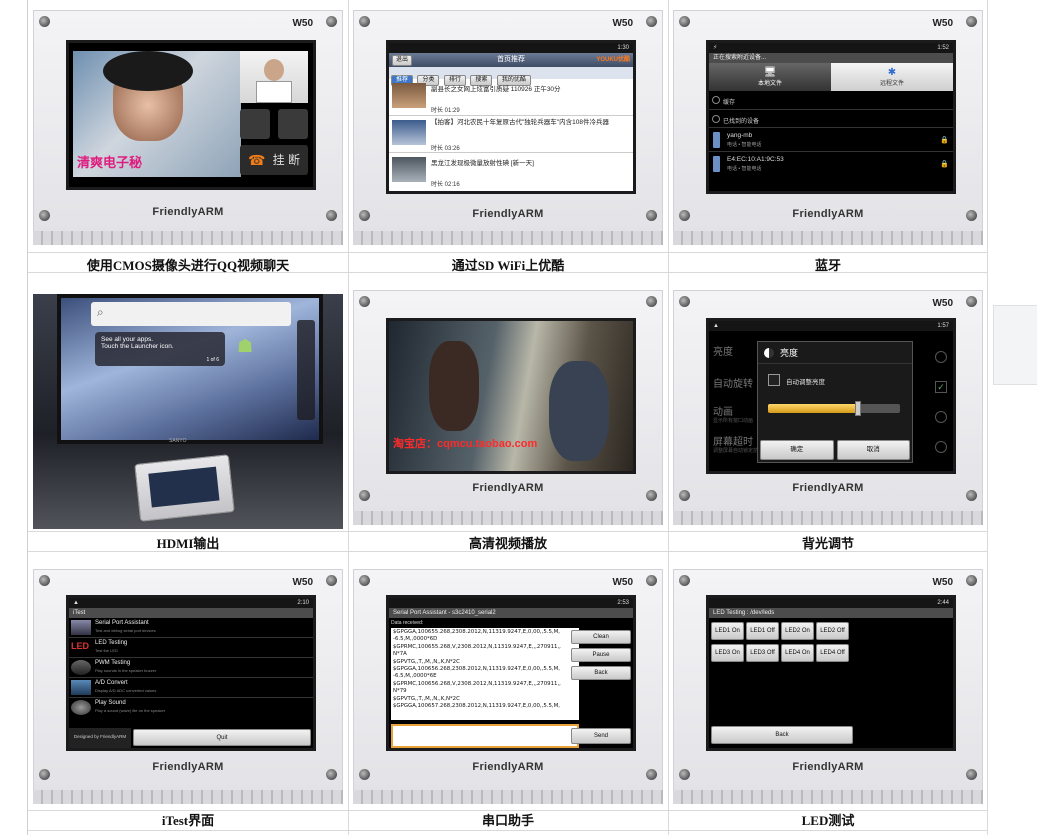 The height and width of the screenshot is (835, 1037). Describe the element at coordinates (274, 77) in the screenshot. I see `video-call-local-preview` at that location.